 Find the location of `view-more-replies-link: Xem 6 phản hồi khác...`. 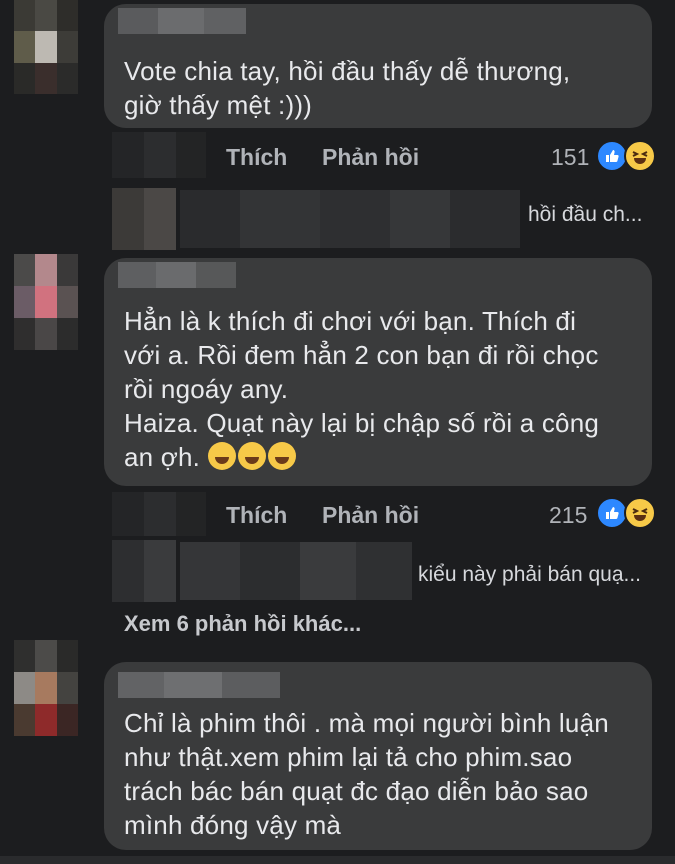

view-more-replies-link: Xem 6 phản hồi khác... is located at coordinates (242, 624).